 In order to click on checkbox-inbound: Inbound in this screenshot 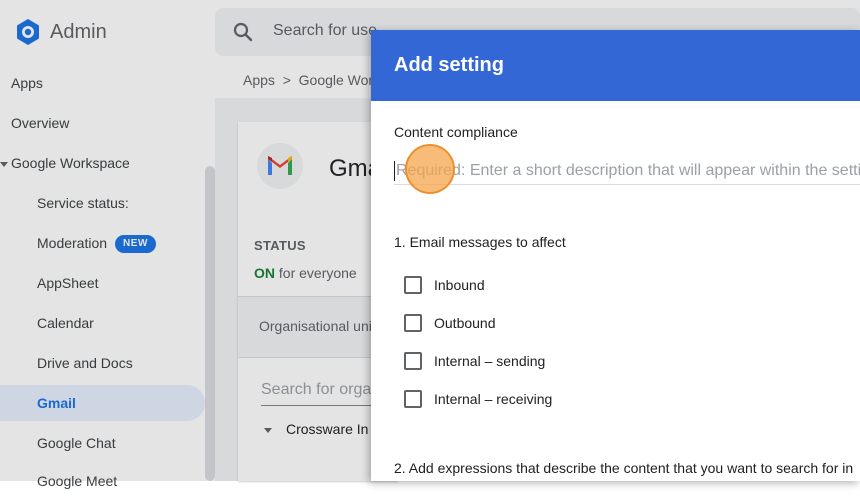, I will do `click(444, 285)`.